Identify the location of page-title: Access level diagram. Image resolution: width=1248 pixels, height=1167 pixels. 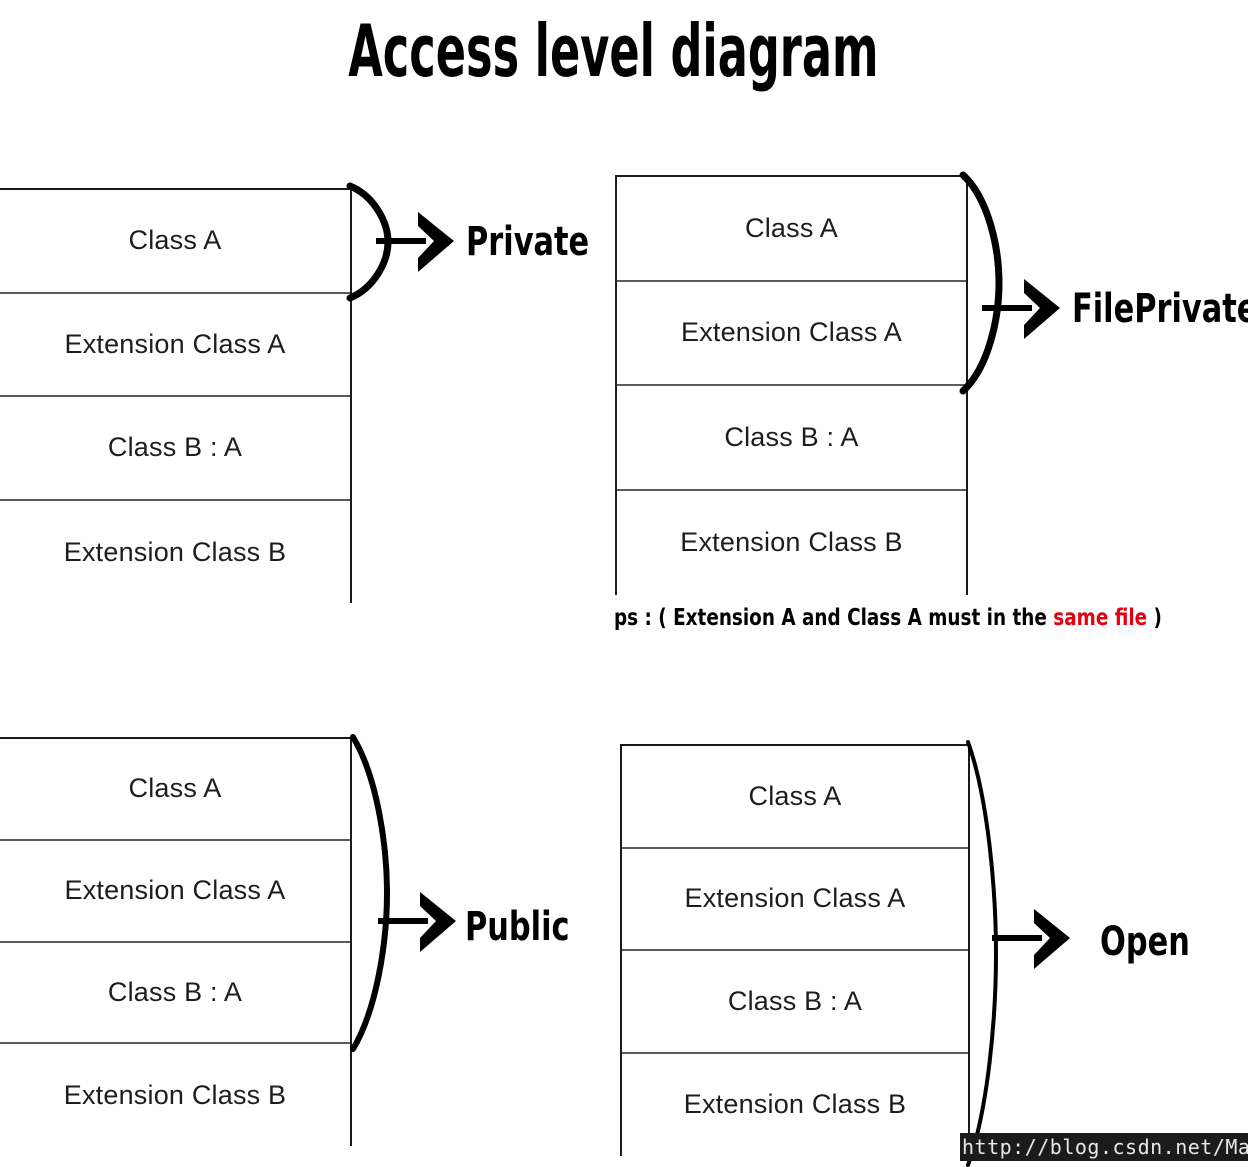
(613, 51).